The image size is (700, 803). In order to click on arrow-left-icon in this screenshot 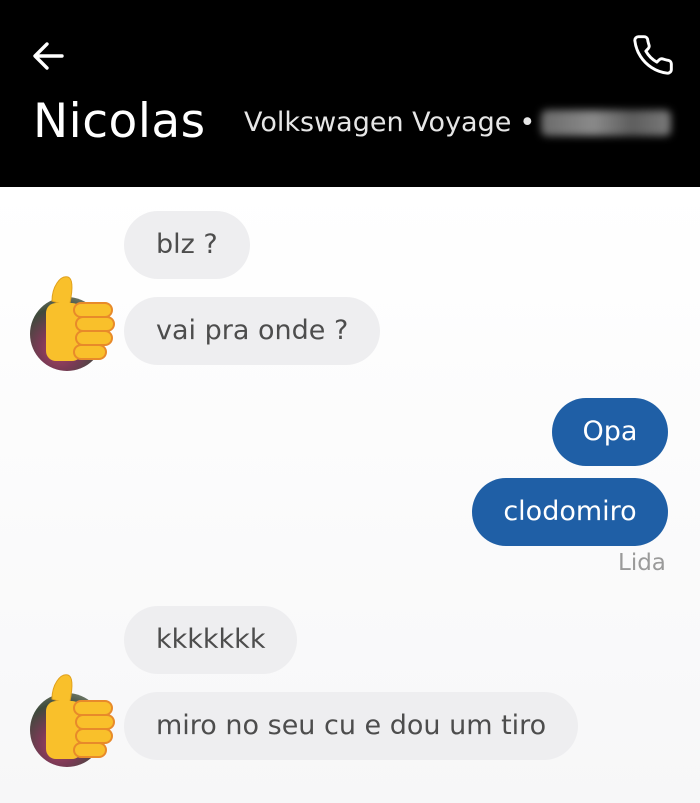, I will do `click(48, 56)`.